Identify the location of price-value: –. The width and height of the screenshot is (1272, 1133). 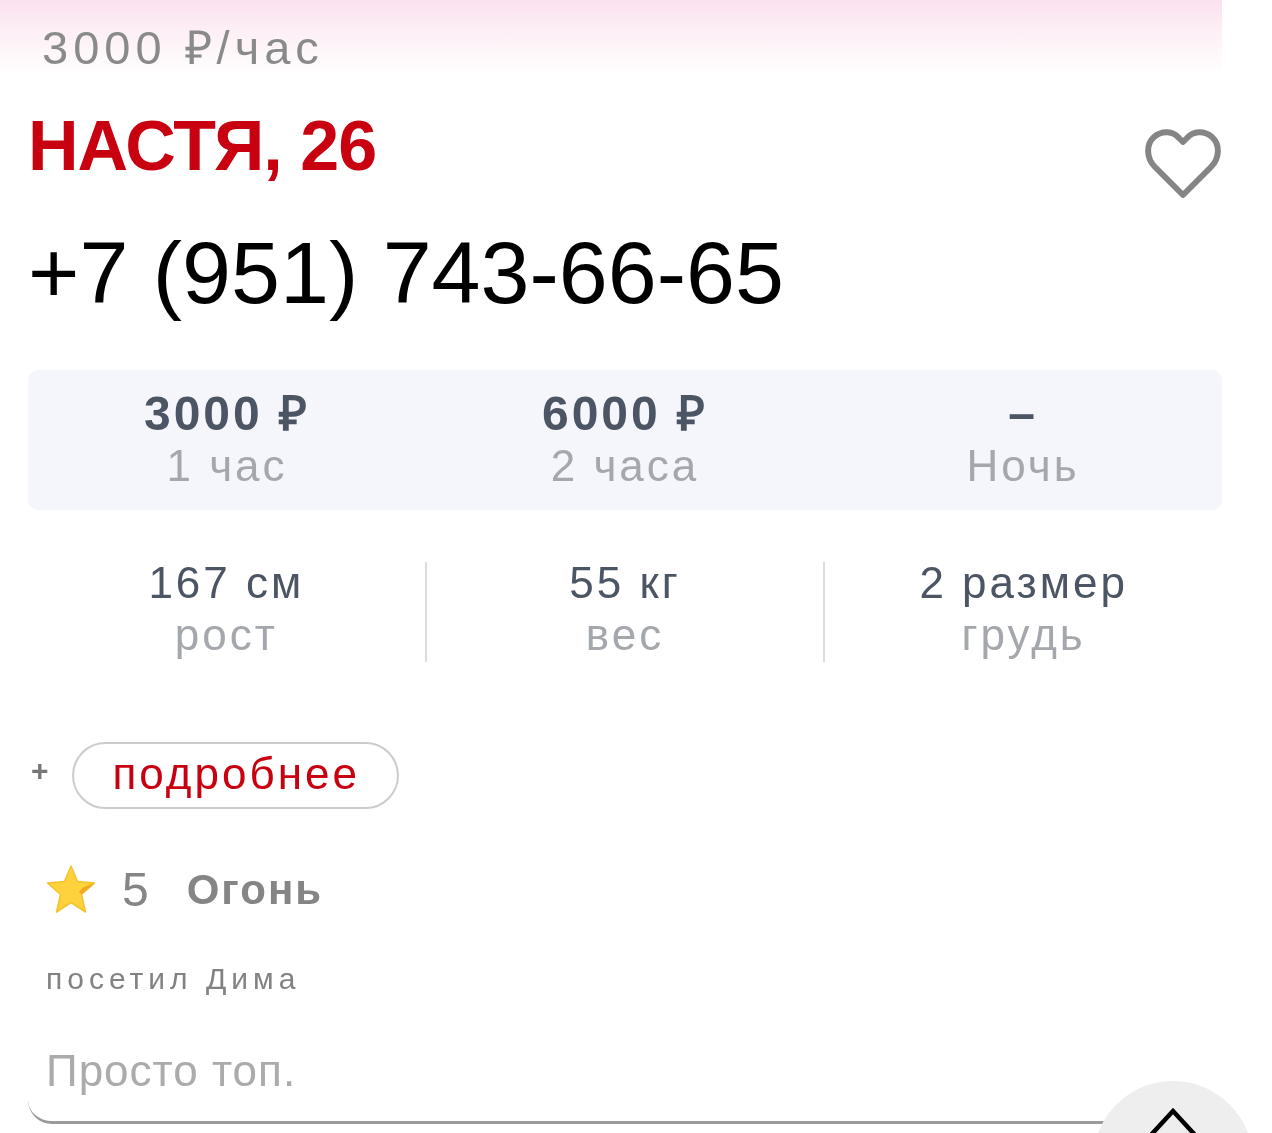
(1023, 414).